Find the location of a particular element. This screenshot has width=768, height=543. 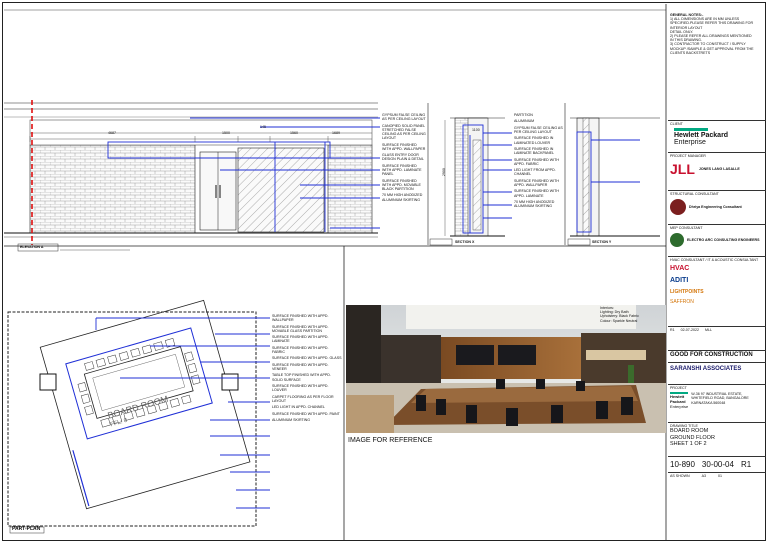

drawing-title-line3: SHEET 1 OF 2 is located at coordinates (688, 444).